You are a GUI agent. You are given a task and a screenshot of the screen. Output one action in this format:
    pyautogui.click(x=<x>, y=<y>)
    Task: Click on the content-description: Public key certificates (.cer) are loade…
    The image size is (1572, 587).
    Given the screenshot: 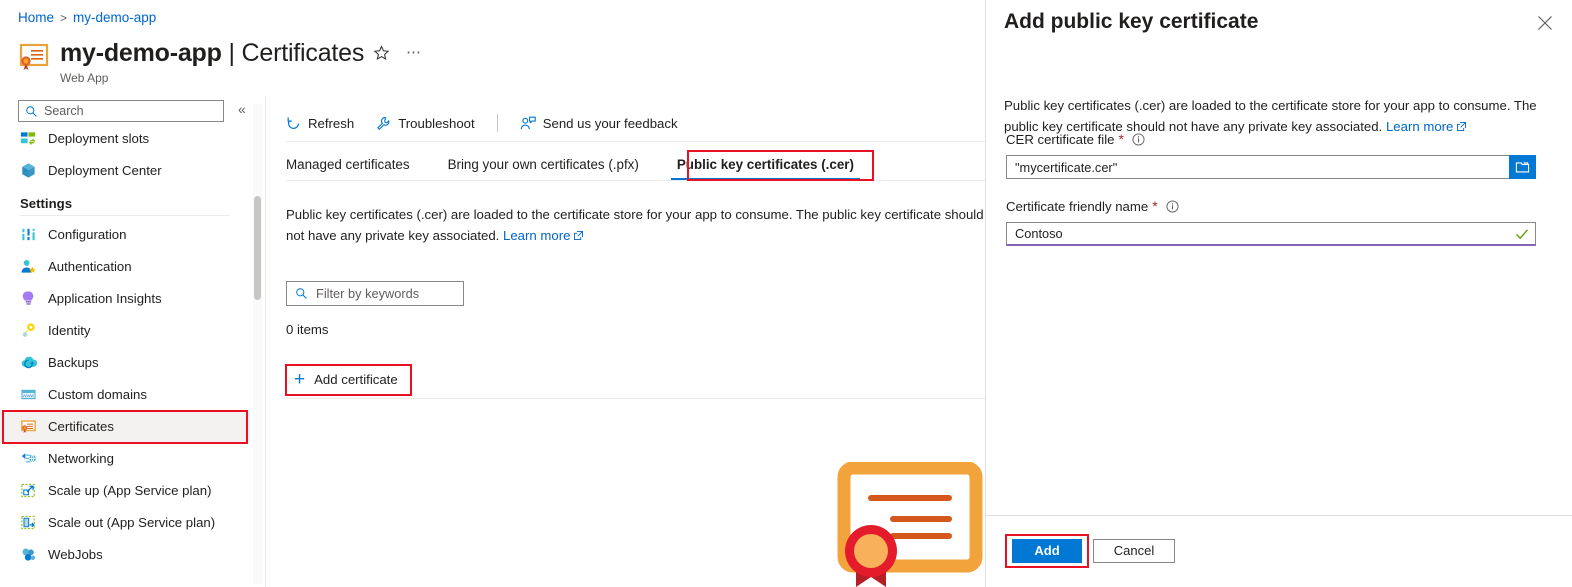 What is the action you would take?
    pyautogui.click(x=635, y=225)
    